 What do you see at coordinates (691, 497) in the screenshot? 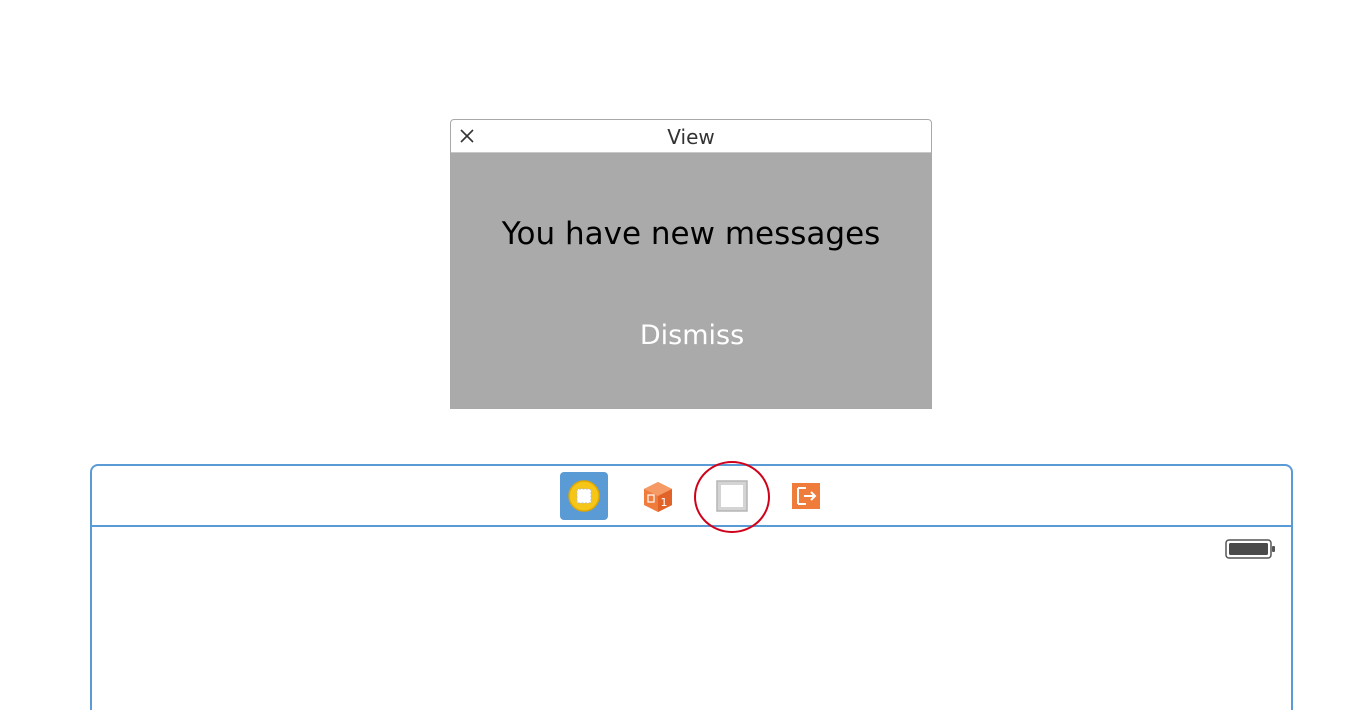
I see `scene-dock: 1` at bounding box center [691, 497].